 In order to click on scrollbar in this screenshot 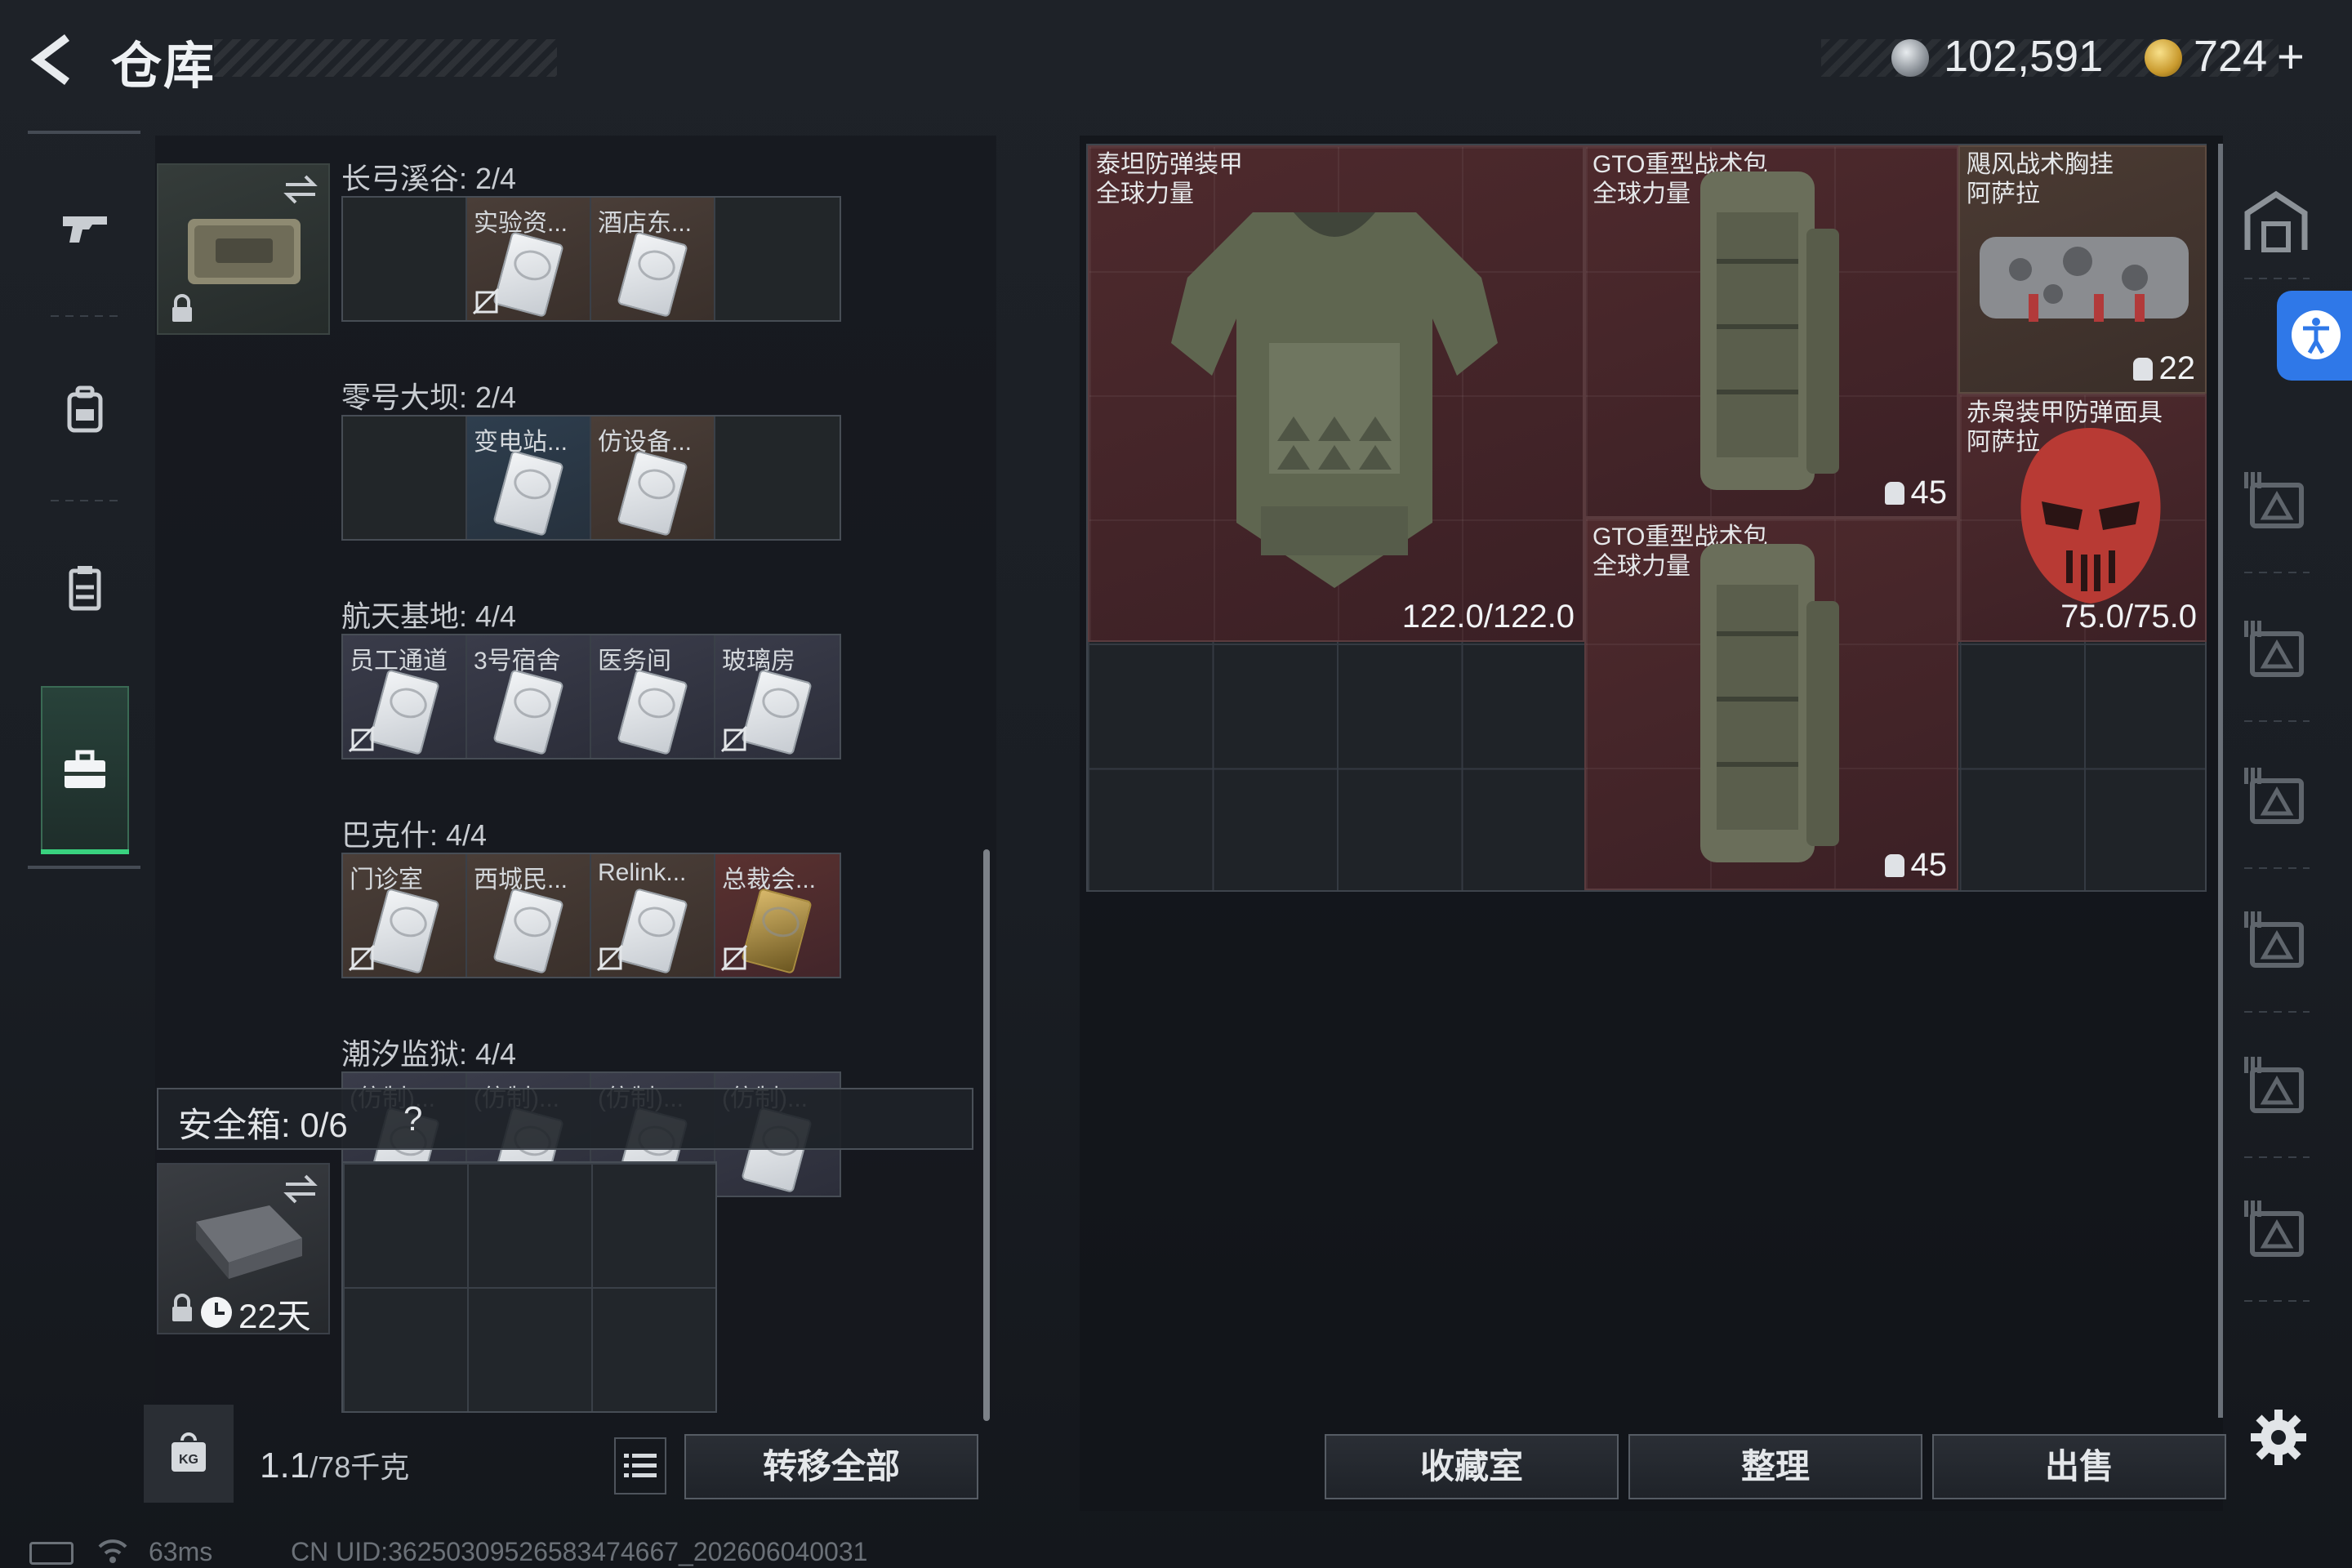, I will do `click(986, 1135)`.